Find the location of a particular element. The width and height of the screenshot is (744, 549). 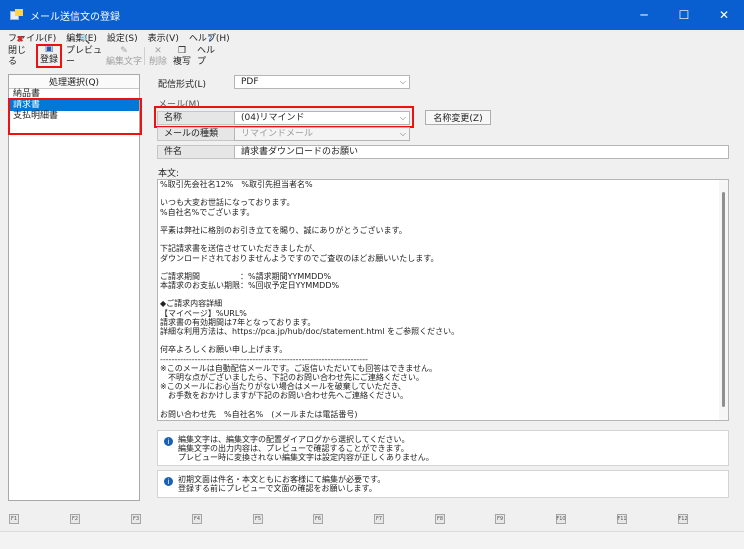

delivery-format-label: 配信形式(L) is located at coordinates (182, 85).